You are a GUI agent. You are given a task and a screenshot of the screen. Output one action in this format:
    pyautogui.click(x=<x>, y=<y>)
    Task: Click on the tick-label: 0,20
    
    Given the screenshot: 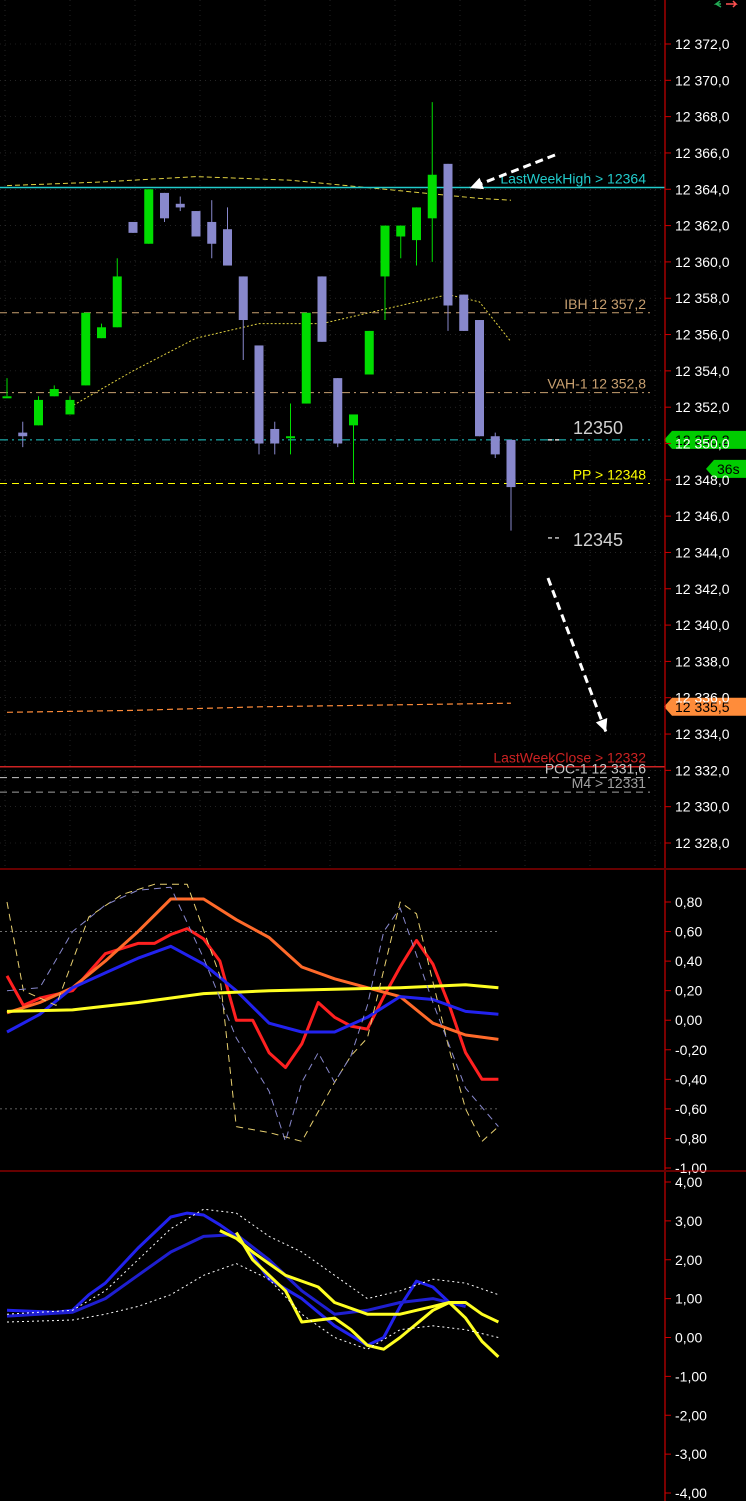 What is the action you would take?
    pyautogui.click(x=688, y=991)
    